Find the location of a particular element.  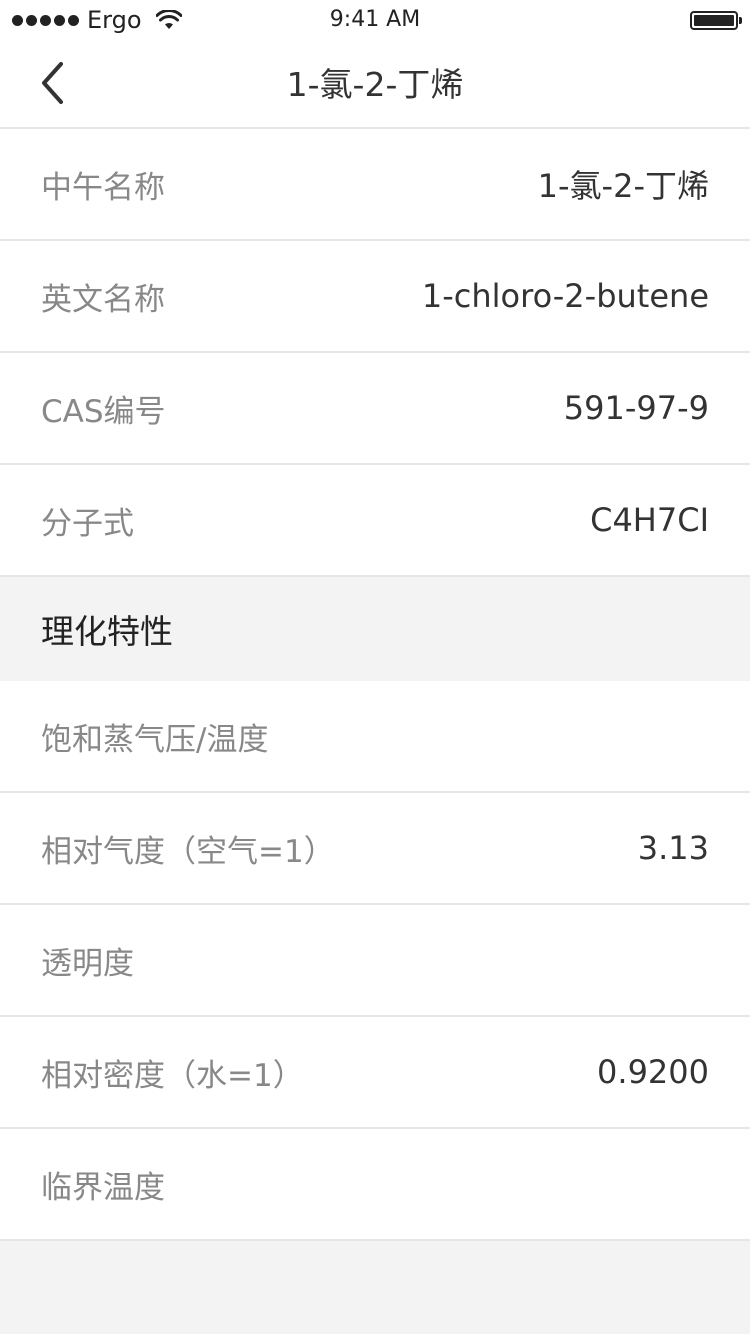

status-bar: Ergo 9:41 AM is located at coordinates (375, 20).